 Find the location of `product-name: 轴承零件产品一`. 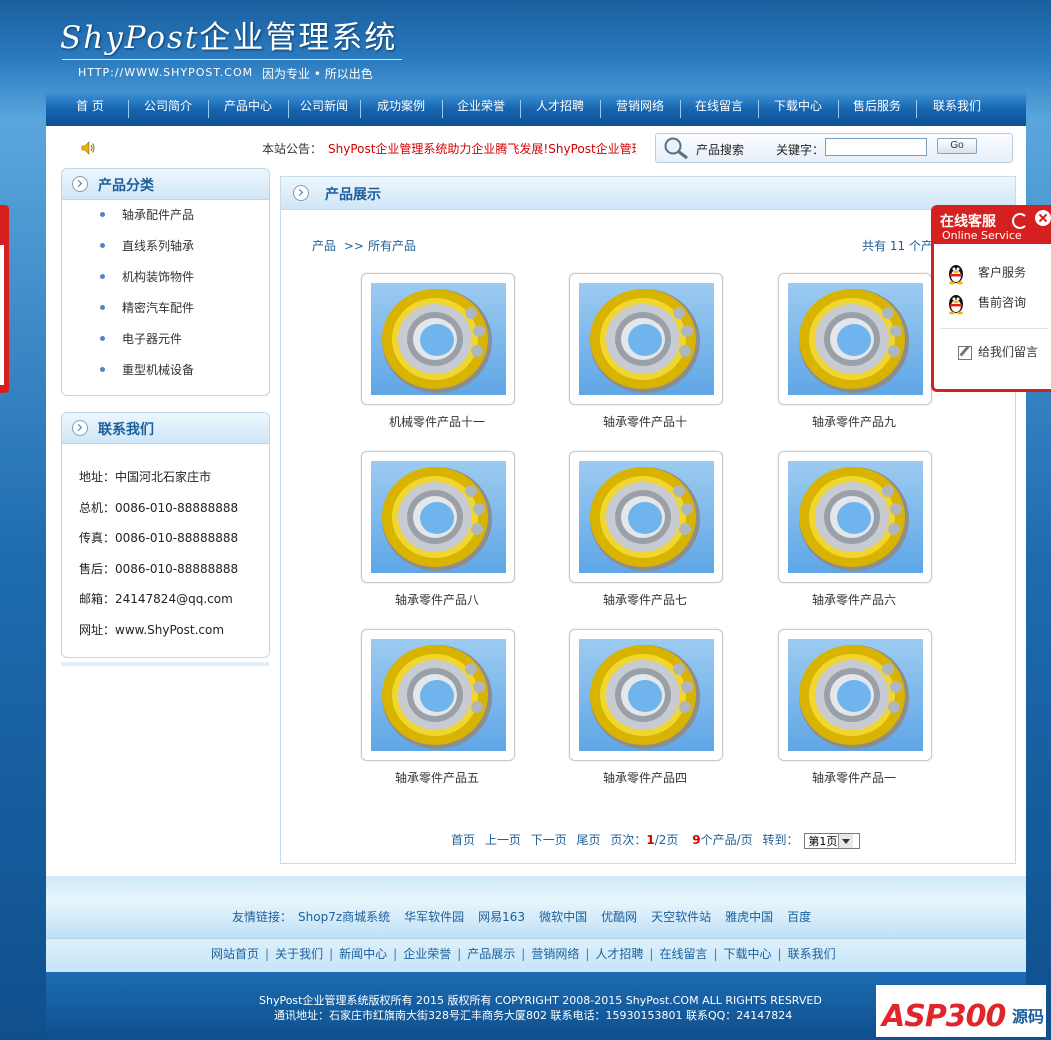

product-name: 轴承零件产品一 is located at coordinates (854, 777).